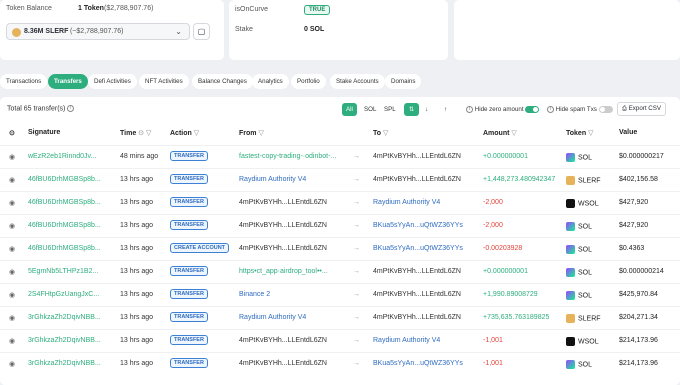 This screenshot has height=385, width=680. Describe the element at coordinates (68, 81) in the screenshot. I see `tab-transfers: Transfers` at that location.